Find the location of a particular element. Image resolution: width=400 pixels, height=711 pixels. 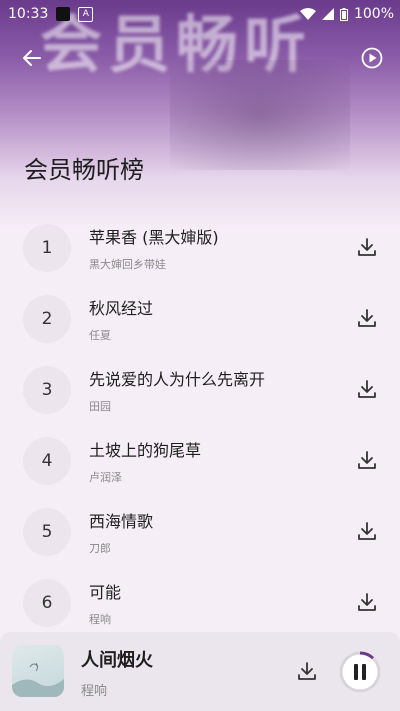

status-time: 10:33 is located at coordinates (28, 14).